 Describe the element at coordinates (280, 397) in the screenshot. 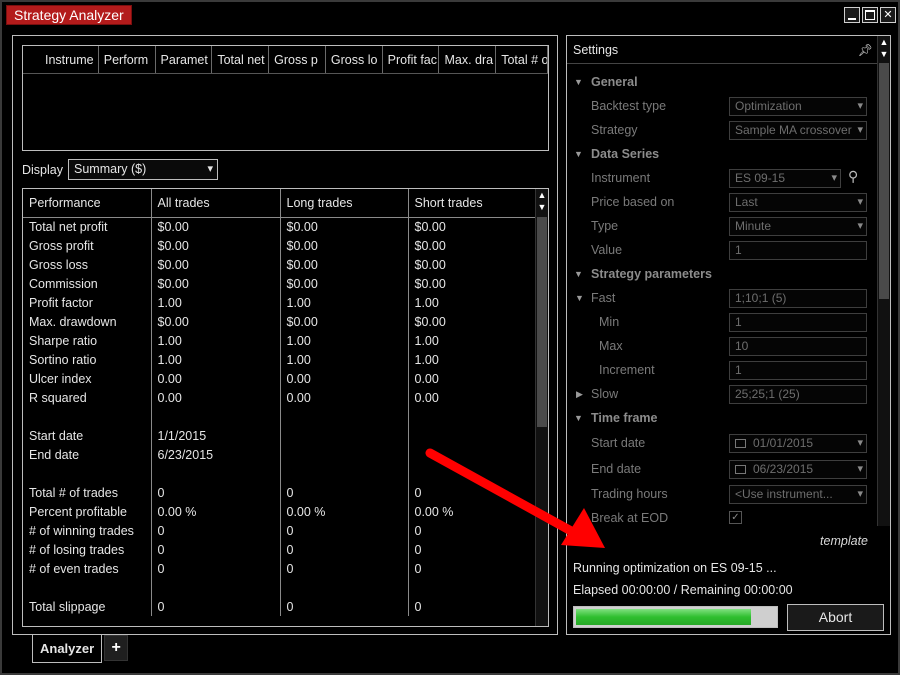

I see `table-row: R squared 0.00 0.00 0.00` at that location.